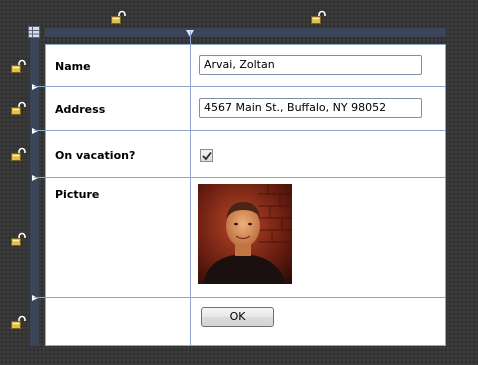 Image resolution: width=478 pixels, height=365 pixels. Describe the element at coordinates (237, 317) in the screenshot. I see `ok-button: OK` at that location.